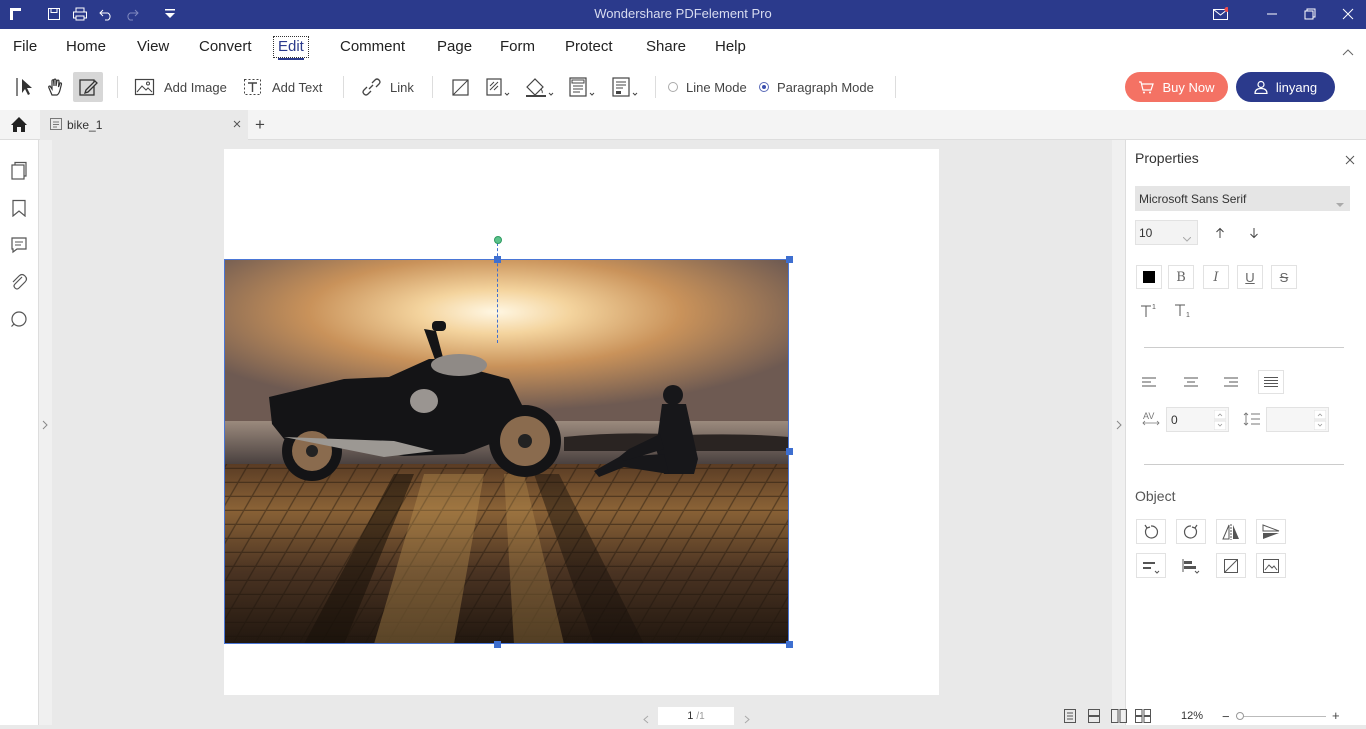 This screenshot has height=729, width=1366. What do you see at coordinates (25, 47) in the screenshot?
I see `menu-file: File` at bounding box center [25, 47].